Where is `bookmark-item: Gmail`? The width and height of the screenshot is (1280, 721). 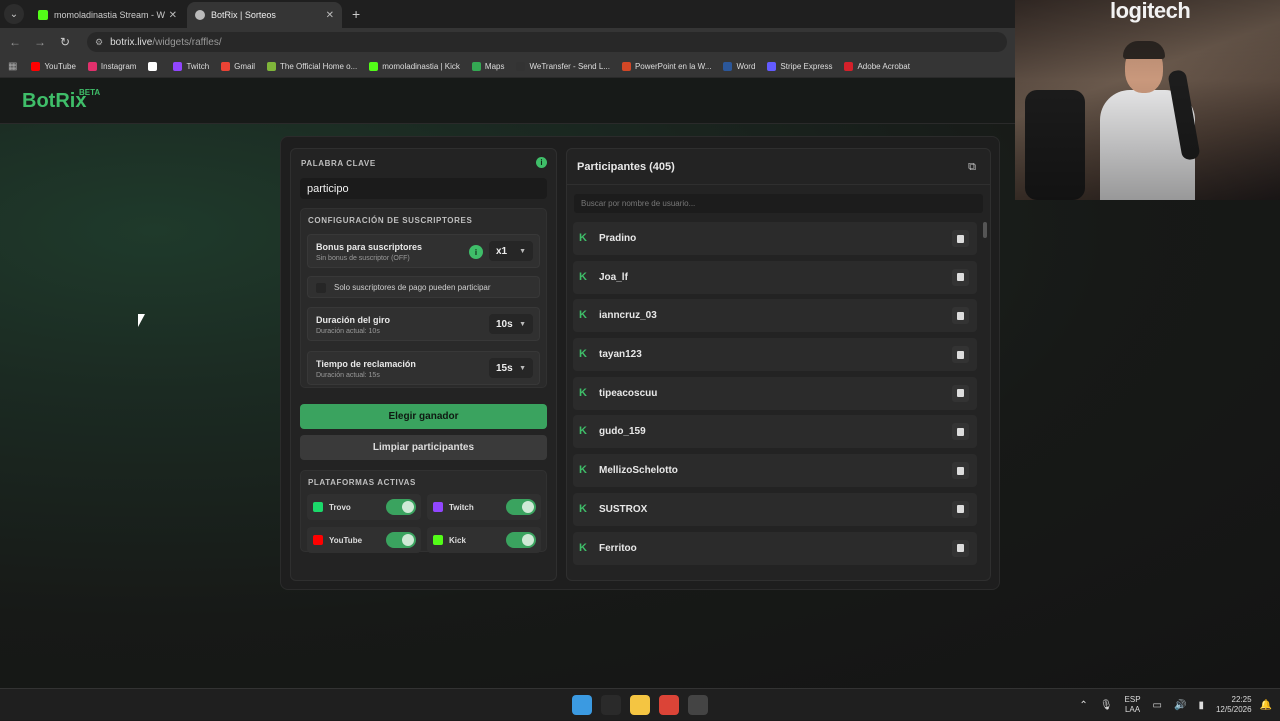 bookmark-item: Gmail is located at coordinates (238, 66).